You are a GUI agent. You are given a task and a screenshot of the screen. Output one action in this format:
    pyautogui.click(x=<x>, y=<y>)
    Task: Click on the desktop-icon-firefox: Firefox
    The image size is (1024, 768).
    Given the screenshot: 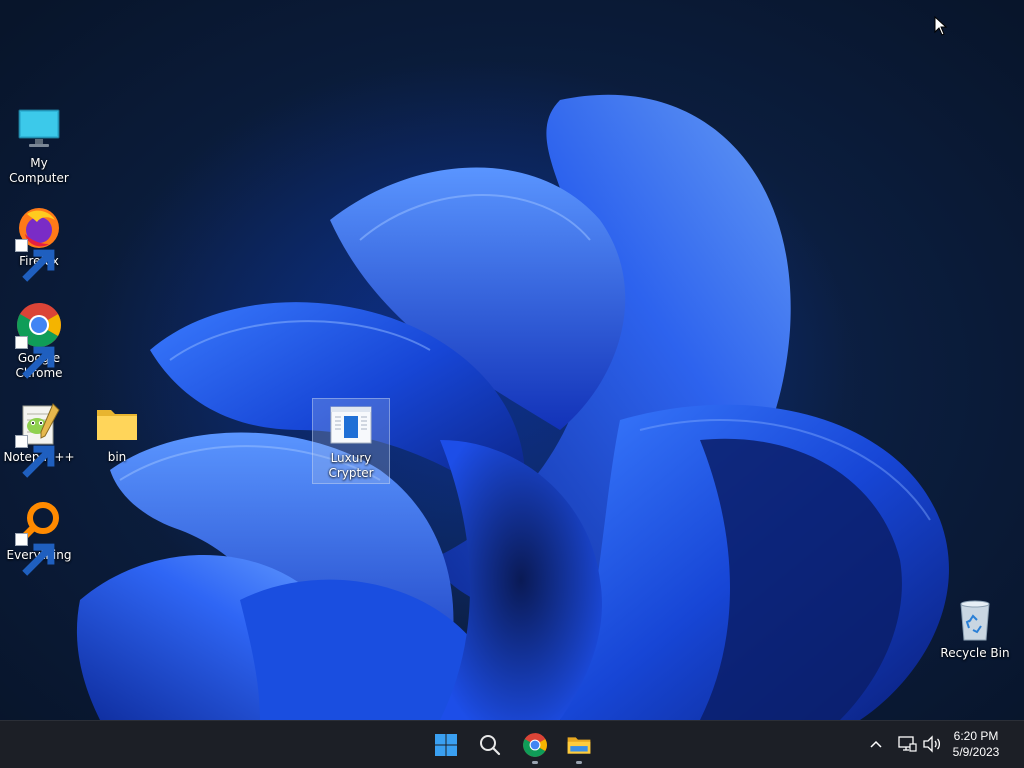 What is the action you would take?
    pyautogui.click(x=39, y=243)
    